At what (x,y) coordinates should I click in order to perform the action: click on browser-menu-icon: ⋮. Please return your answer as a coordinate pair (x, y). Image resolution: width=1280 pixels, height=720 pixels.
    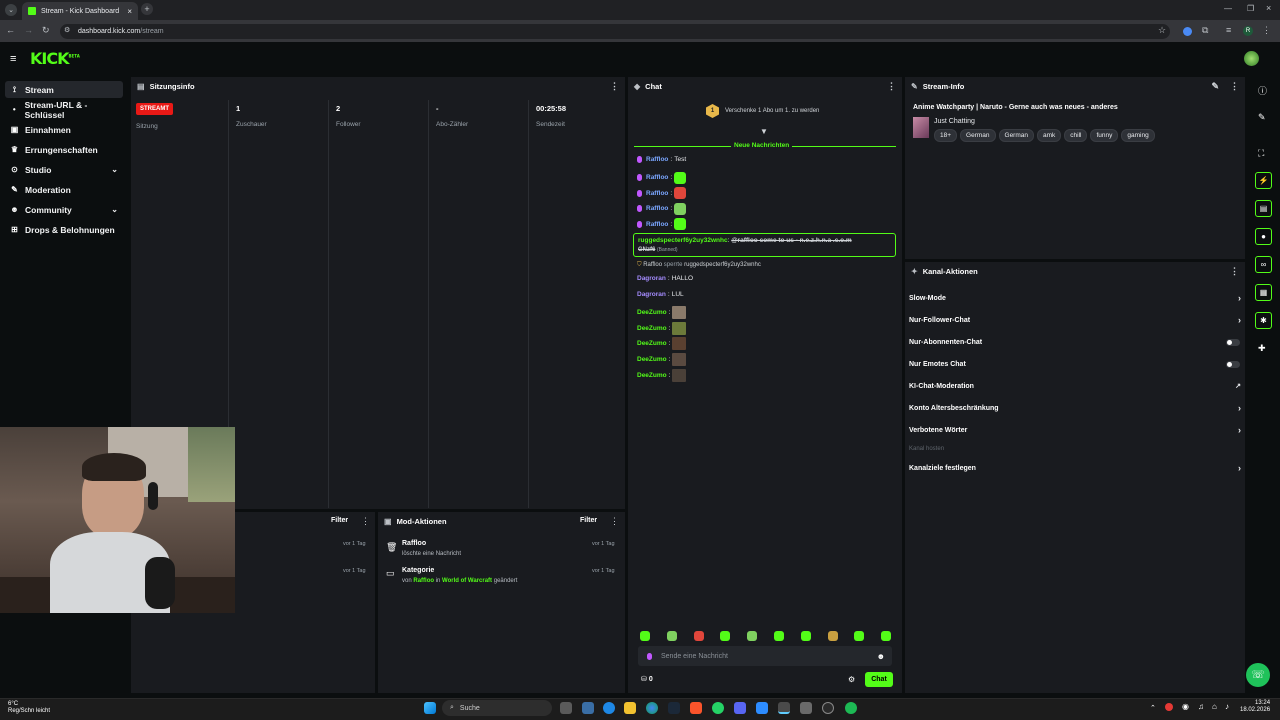
    Looking at the image, I should click on (1266, 30).